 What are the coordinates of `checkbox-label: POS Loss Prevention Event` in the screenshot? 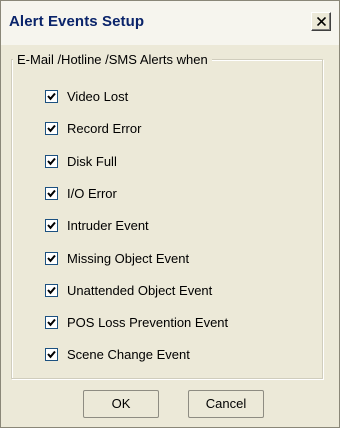 It's located at (148, 322).